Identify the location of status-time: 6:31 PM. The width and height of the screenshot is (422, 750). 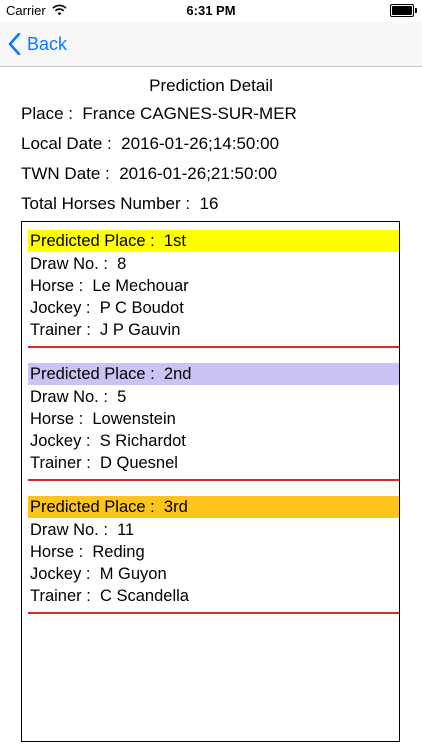
(211, 10).